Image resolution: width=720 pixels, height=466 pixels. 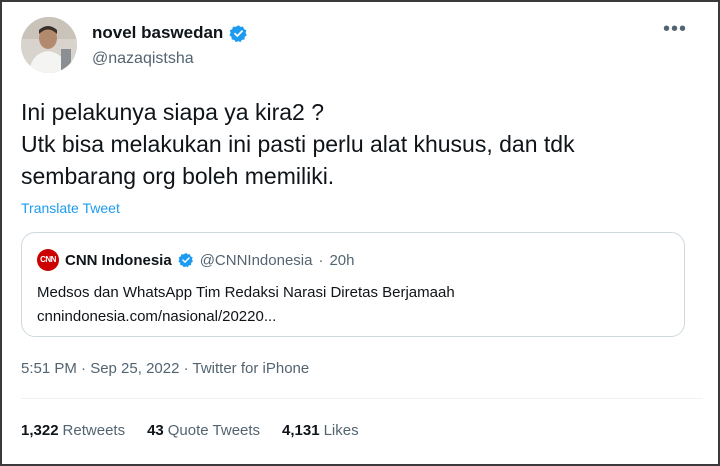 I want to click on quote-header: CNN CNN Indonesia @CNNIndonesia · 20h, so click(x=196, y=260).